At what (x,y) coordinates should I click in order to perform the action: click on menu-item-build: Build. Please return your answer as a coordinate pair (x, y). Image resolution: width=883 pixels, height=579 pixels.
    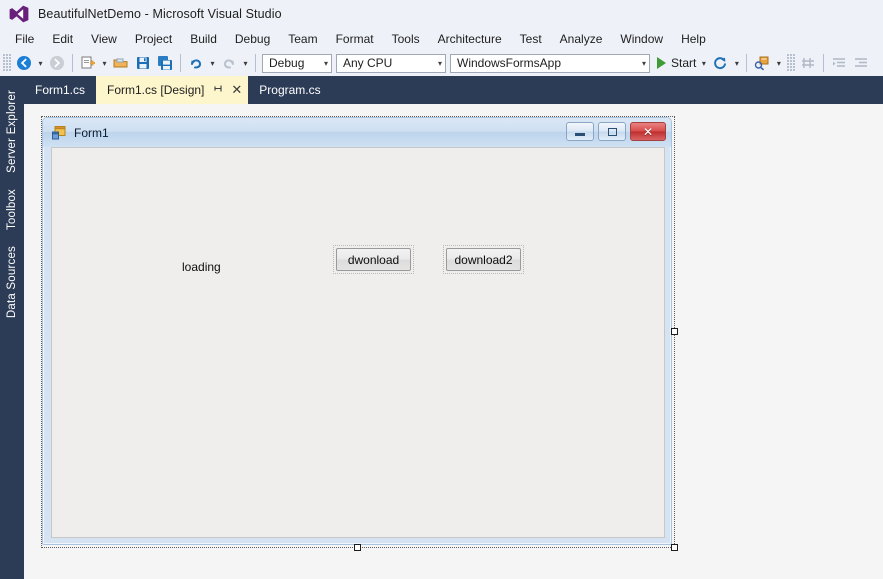
    Looking at the image, I should click on (203, 39).